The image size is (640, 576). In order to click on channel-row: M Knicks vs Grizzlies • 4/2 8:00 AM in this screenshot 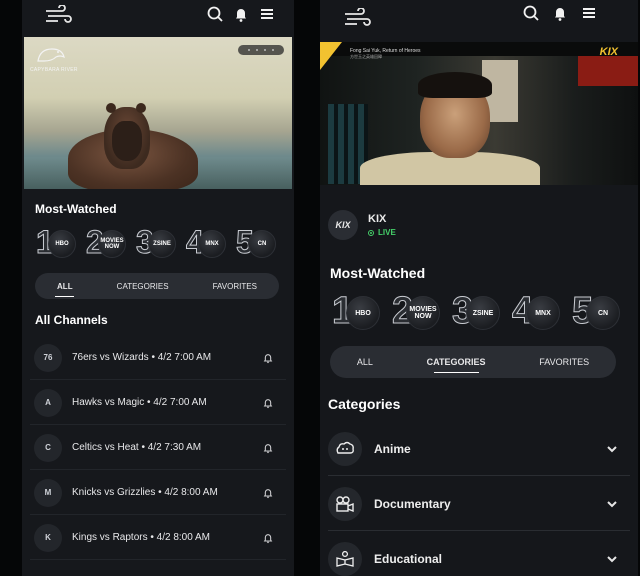, I will do `click(158, 493)`.